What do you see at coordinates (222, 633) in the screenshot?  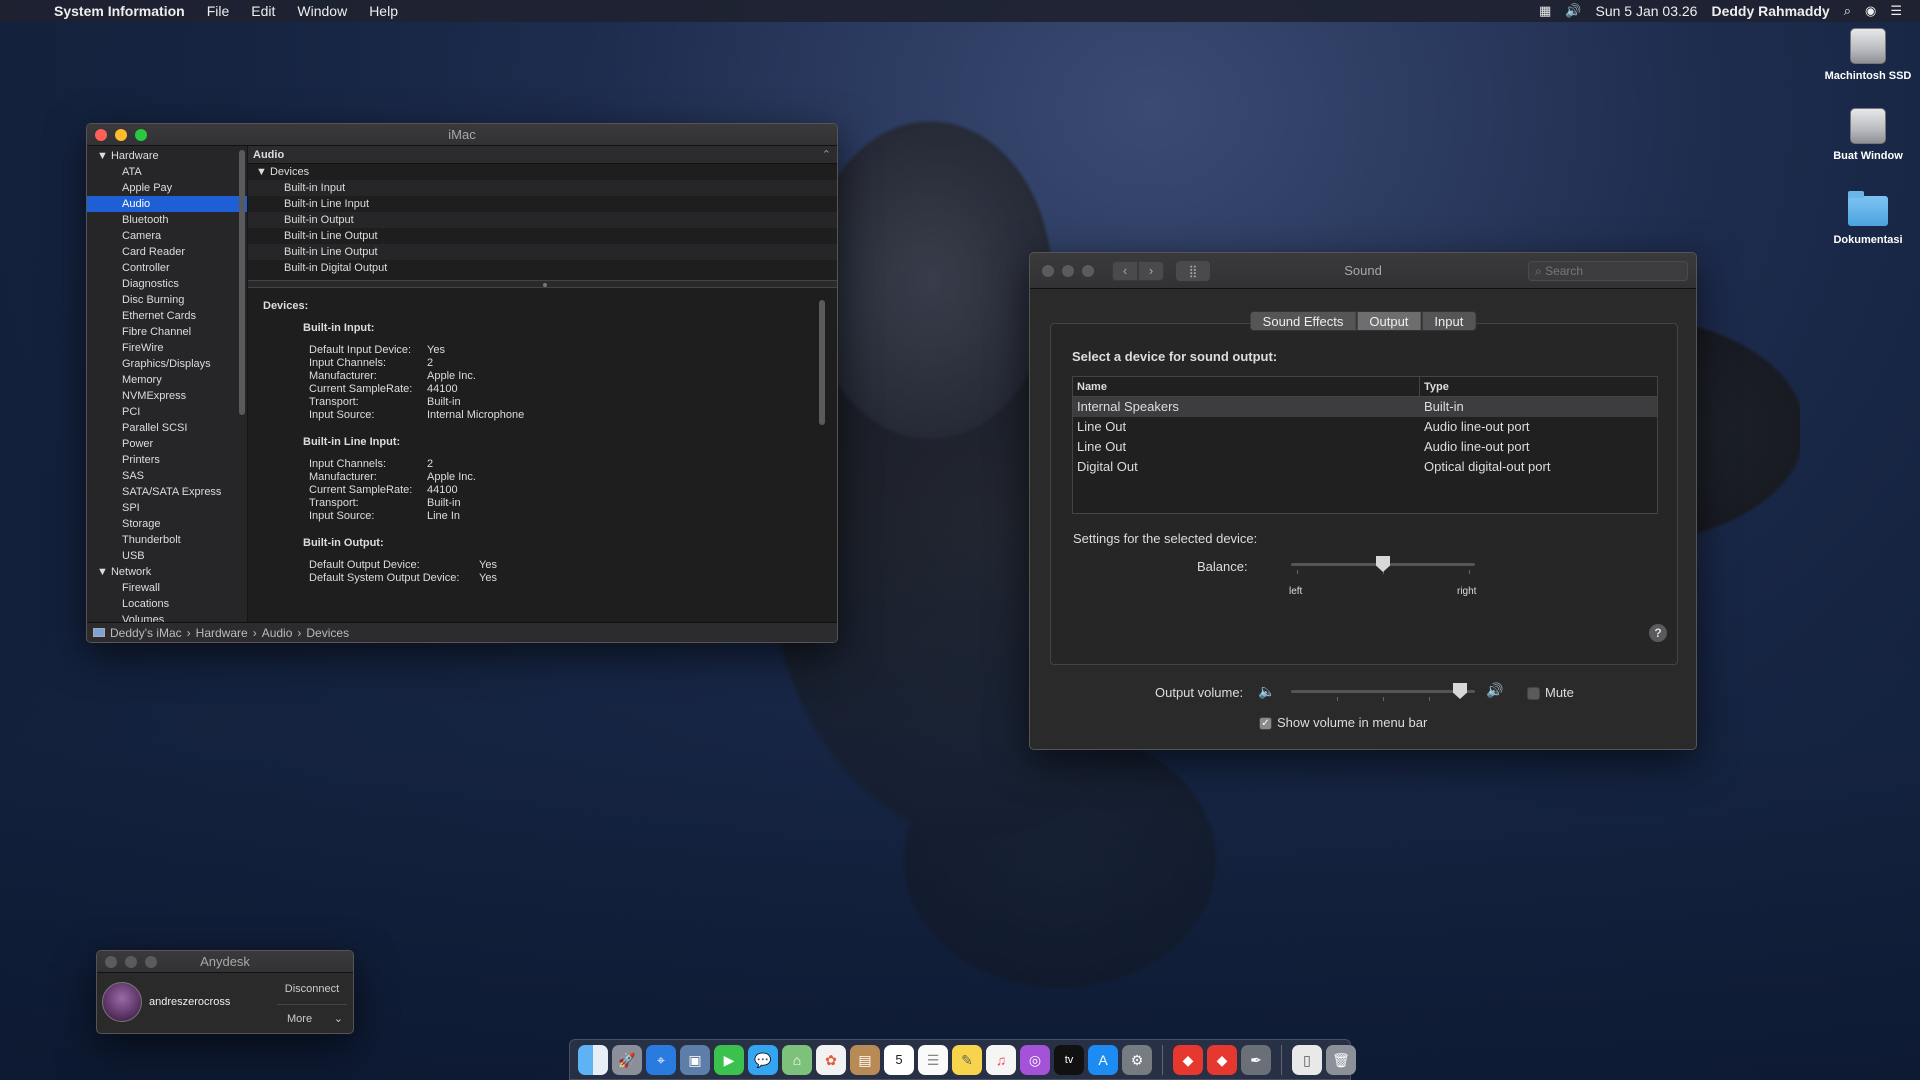 I see `path-item: Hardware` at bounding box center [222, 633].